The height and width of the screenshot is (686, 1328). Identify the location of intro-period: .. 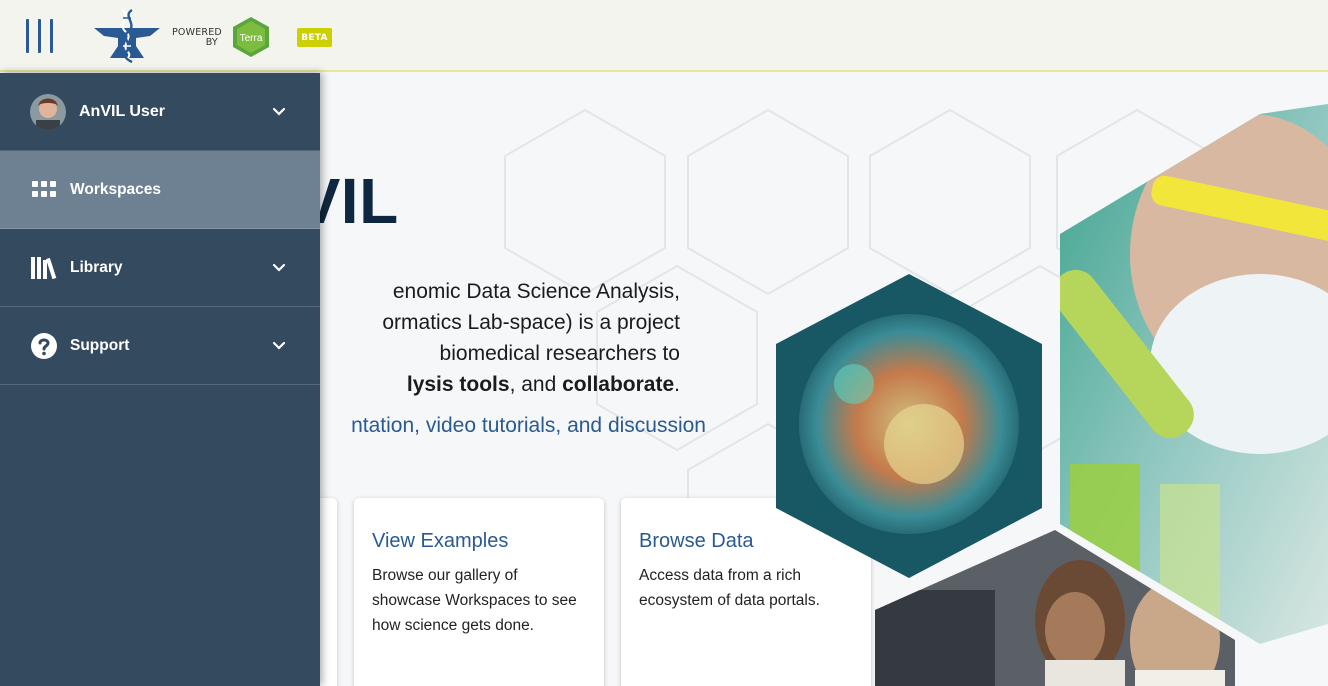
(677, 384).